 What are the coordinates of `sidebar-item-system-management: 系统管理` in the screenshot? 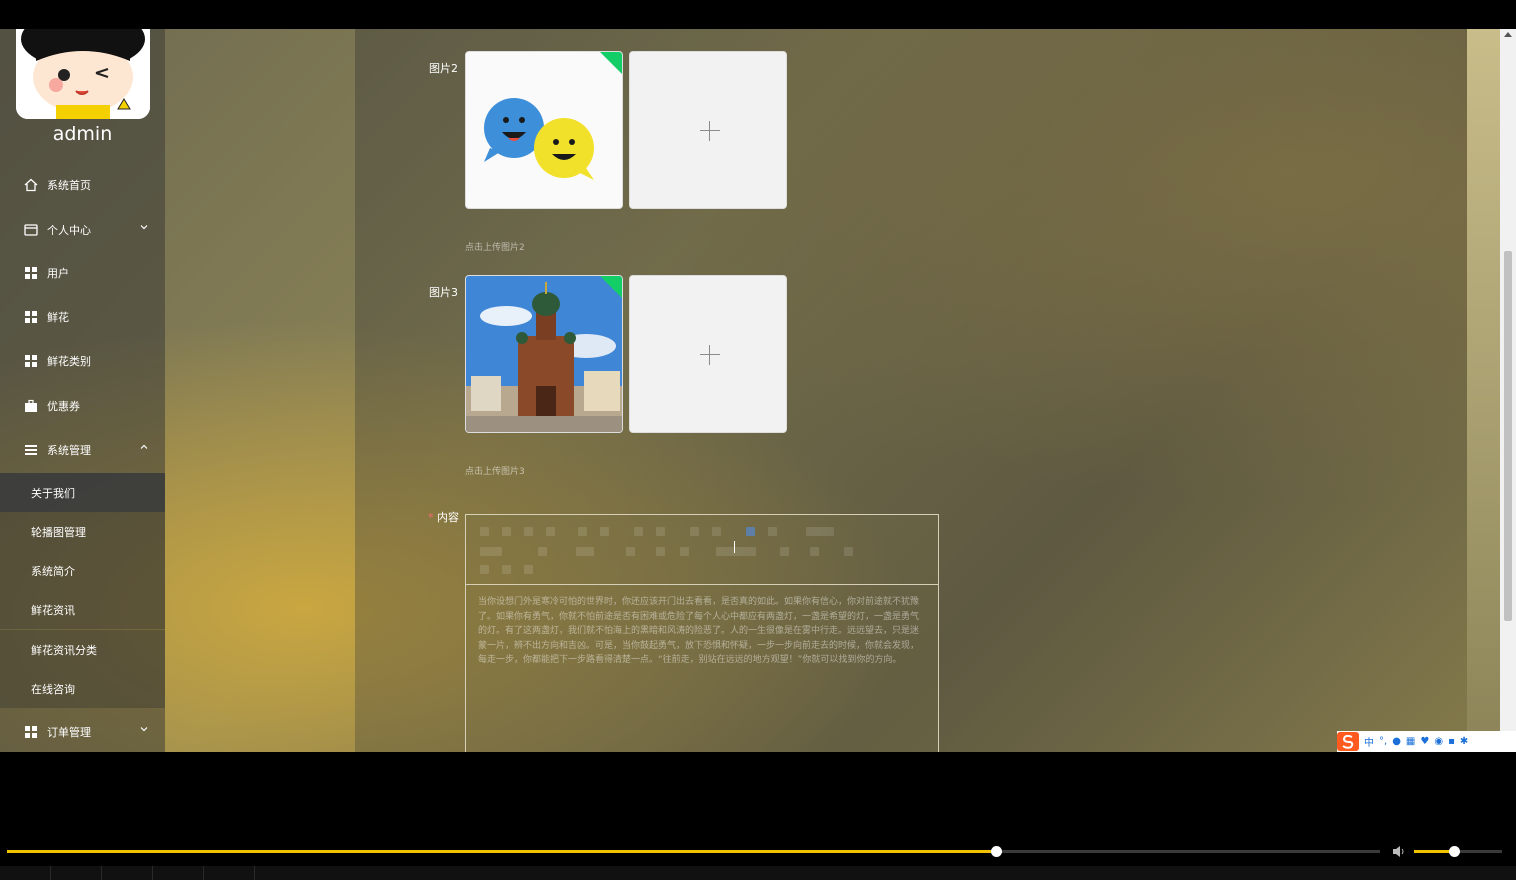 It's located at (82, 450).